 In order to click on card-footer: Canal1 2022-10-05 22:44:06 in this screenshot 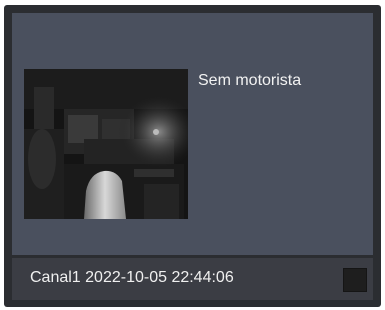, I will do `click(192, 279)`.